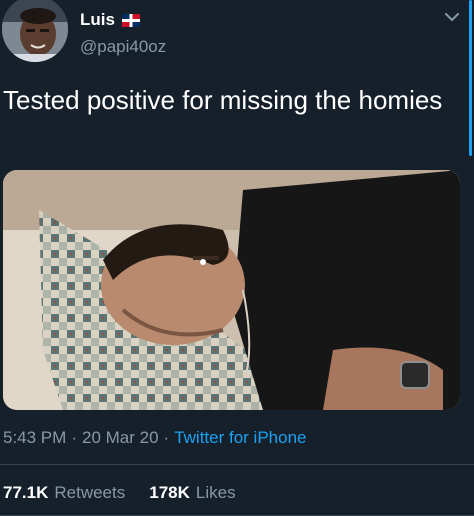 This screenshot has height=516, width=474. I want to click on scrollbar, so click(470, 78).